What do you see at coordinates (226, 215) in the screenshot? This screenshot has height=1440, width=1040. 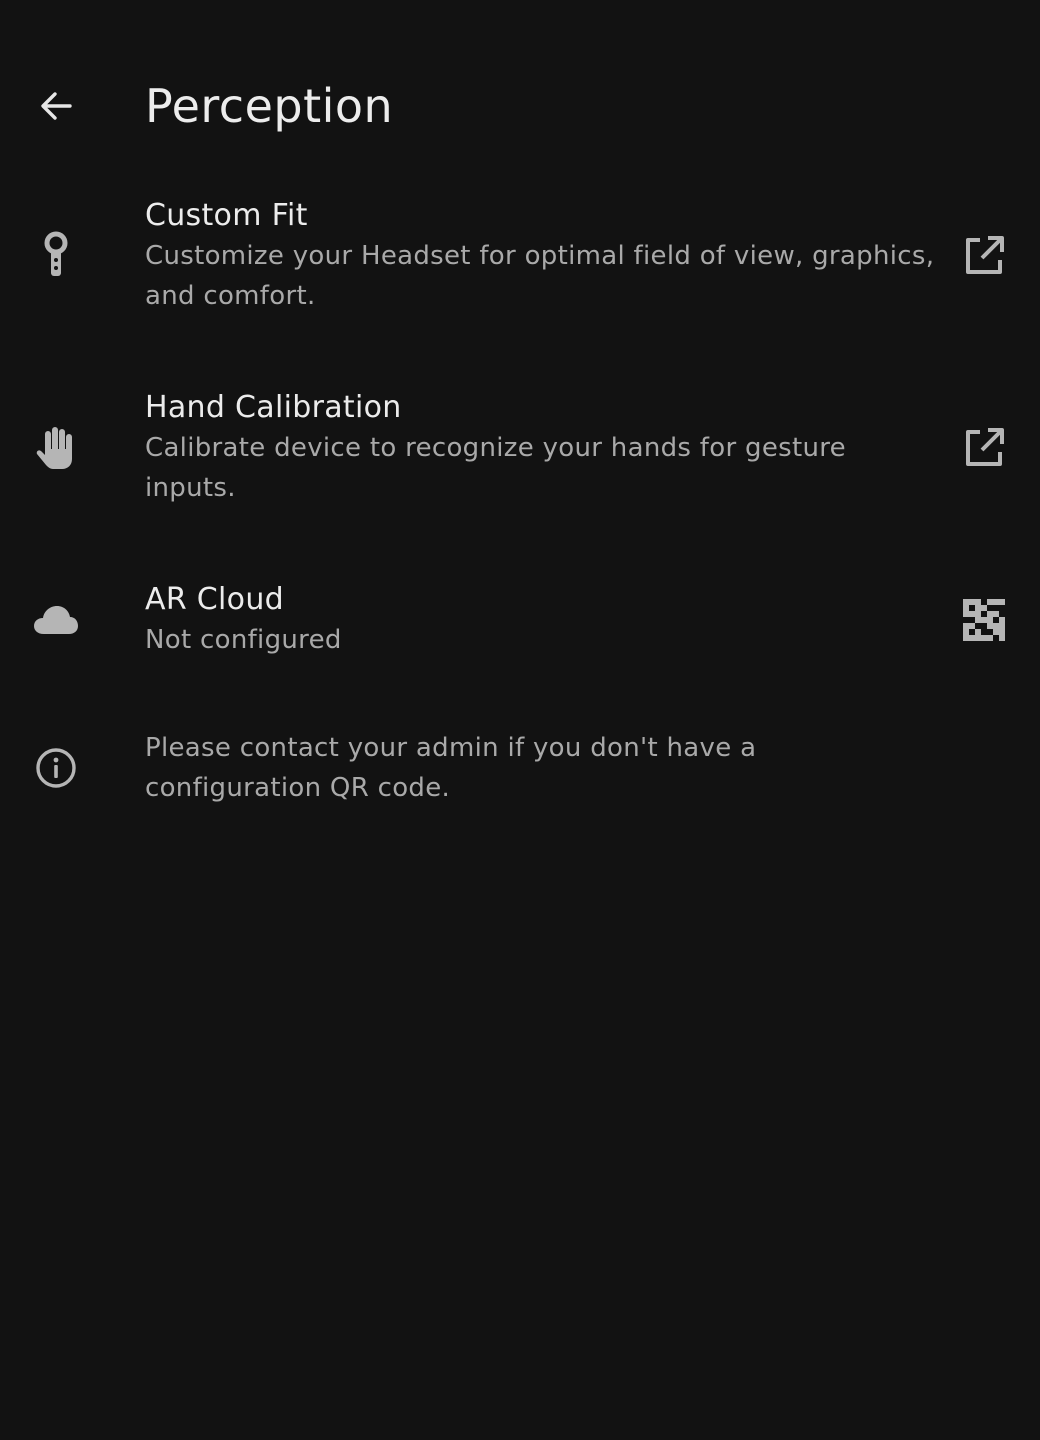 I see `custom-fit-title: Custom Fit` at bounding box center [226, 215].